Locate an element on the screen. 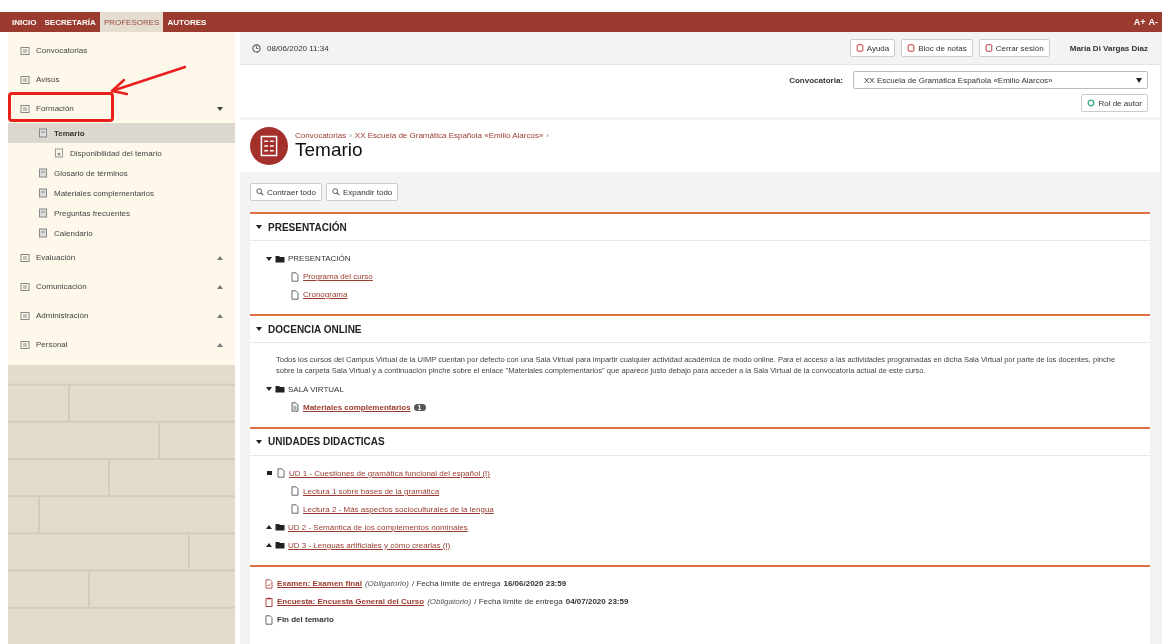  nav-tab: INICIO is located at coordinates (24, 22).